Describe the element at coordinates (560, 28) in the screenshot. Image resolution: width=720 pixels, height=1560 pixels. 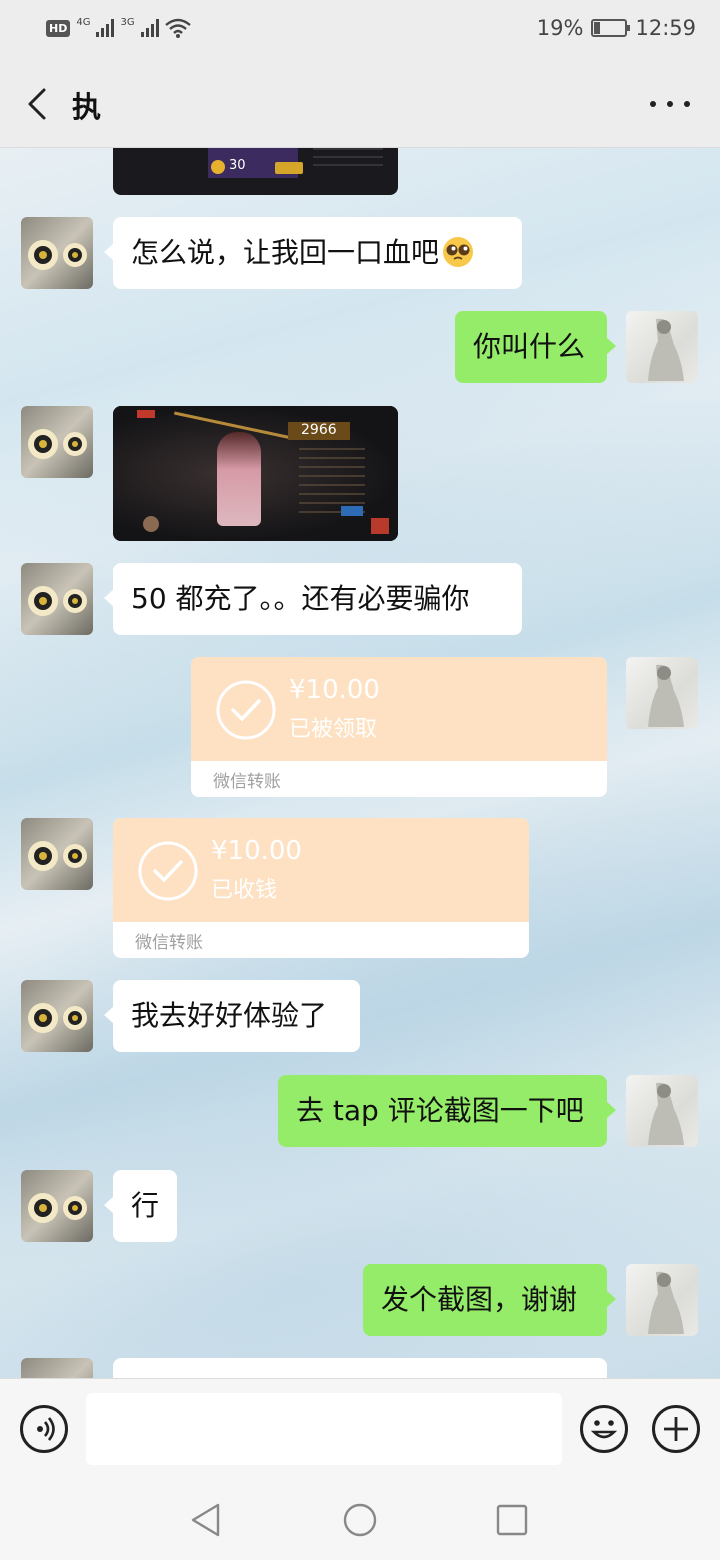
I see `battery-percent: 19%` at that location.